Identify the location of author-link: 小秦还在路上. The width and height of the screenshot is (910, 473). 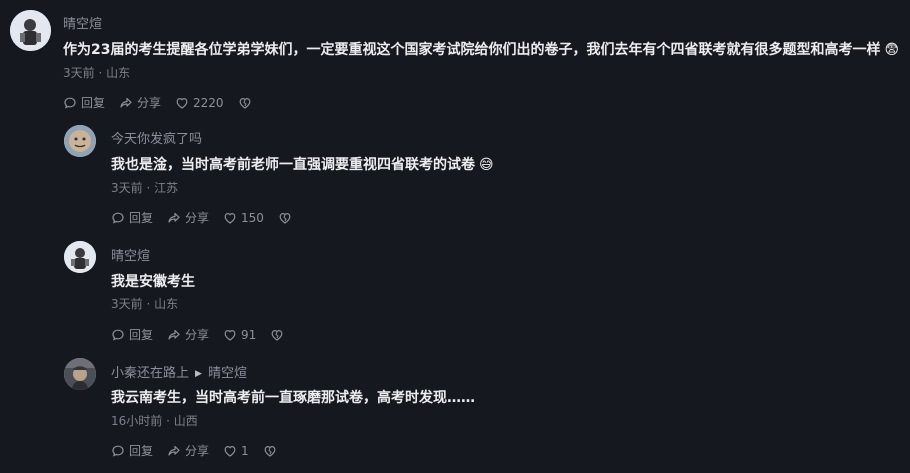
(150, 373).